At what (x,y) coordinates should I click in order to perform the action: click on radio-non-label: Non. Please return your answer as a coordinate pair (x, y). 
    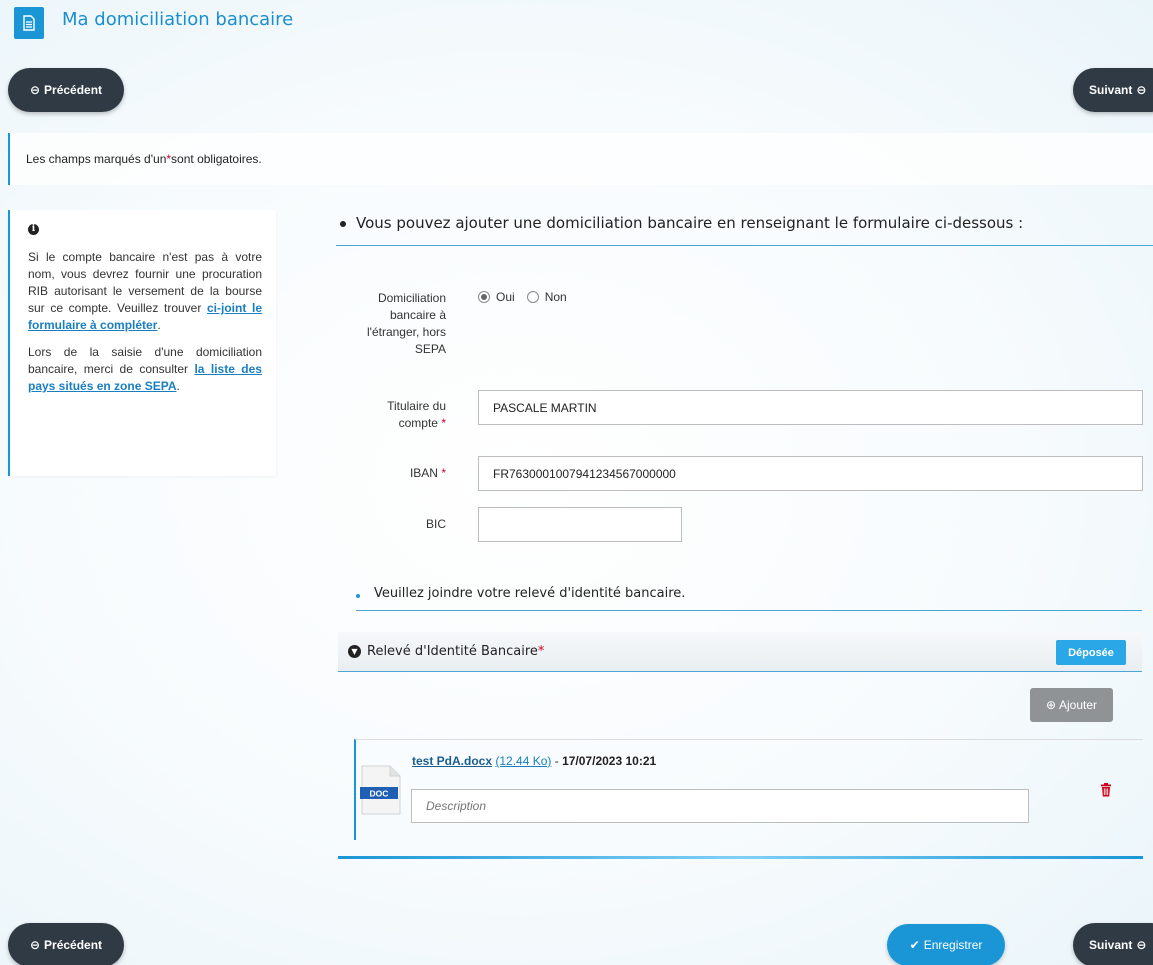
    Looking at the image, I should click on (555, 297).